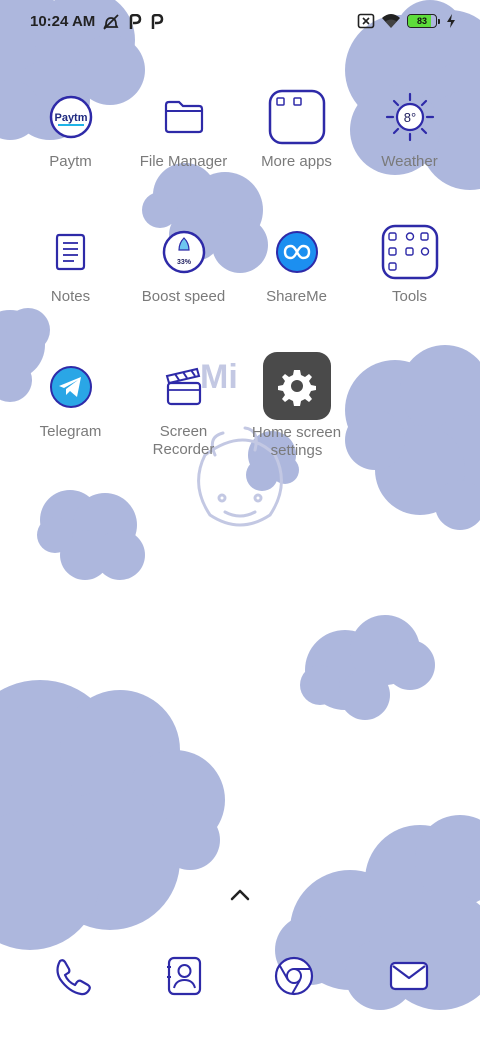 This screenshot has width=480, height=1040. What do you see at coordinates (240, 22) in the screenshot?
I see `status-bar: 10:24 AM 83` at bounding box center [240, 22].